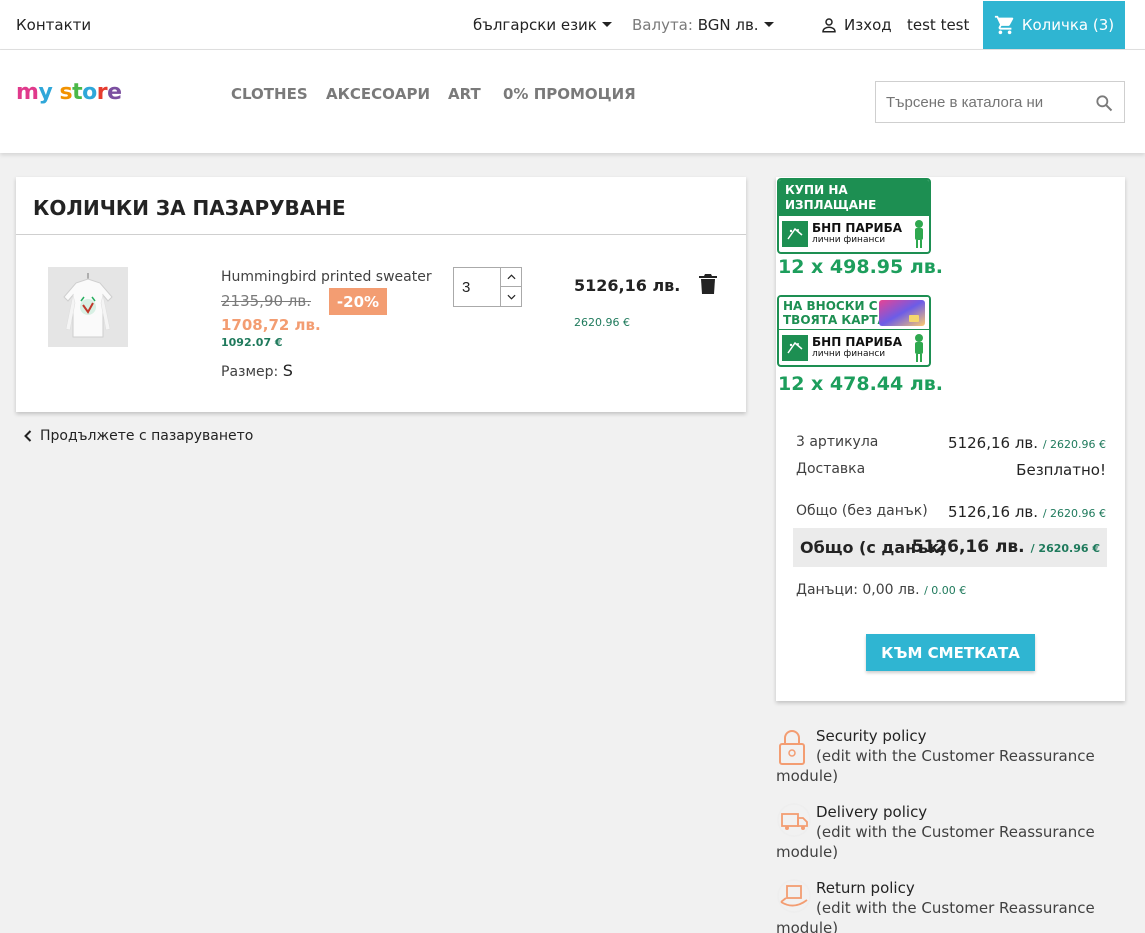 The width and height of the screenshot is (1145, 933). I want to click on installment-amount-2: 12 x 478.44 лв., so click(861, 384).